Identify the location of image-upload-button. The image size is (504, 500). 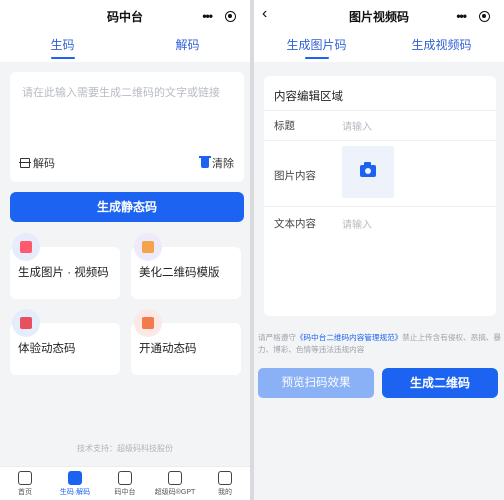
(368, 172).